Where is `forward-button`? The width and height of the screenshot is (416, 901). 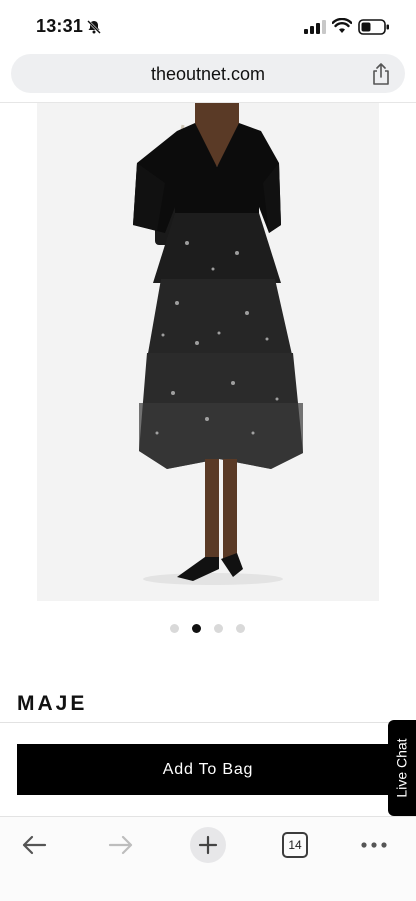
forward-button is located at coordinates (121, 845).